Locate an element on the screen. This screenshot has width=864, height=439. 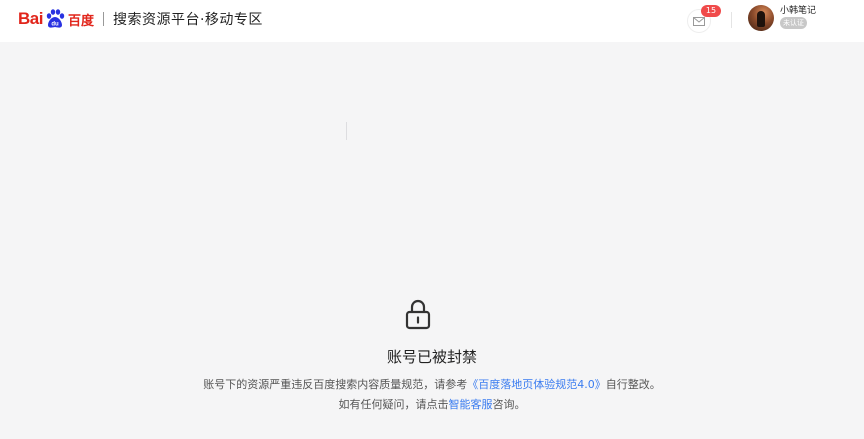
username: 小韩笔记 is located at coordinates (798, 9).